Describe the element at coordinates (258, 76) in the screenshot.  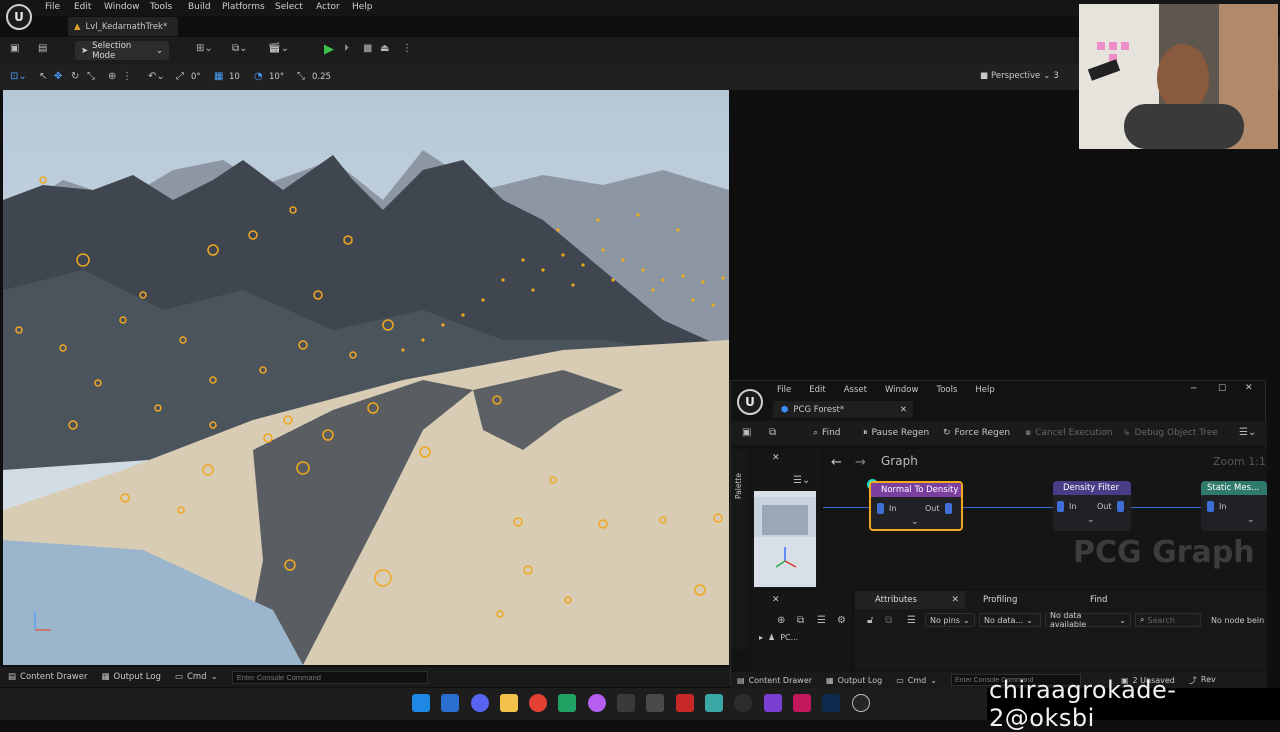
I see `rotation-snap-icon: ◔` at that location.